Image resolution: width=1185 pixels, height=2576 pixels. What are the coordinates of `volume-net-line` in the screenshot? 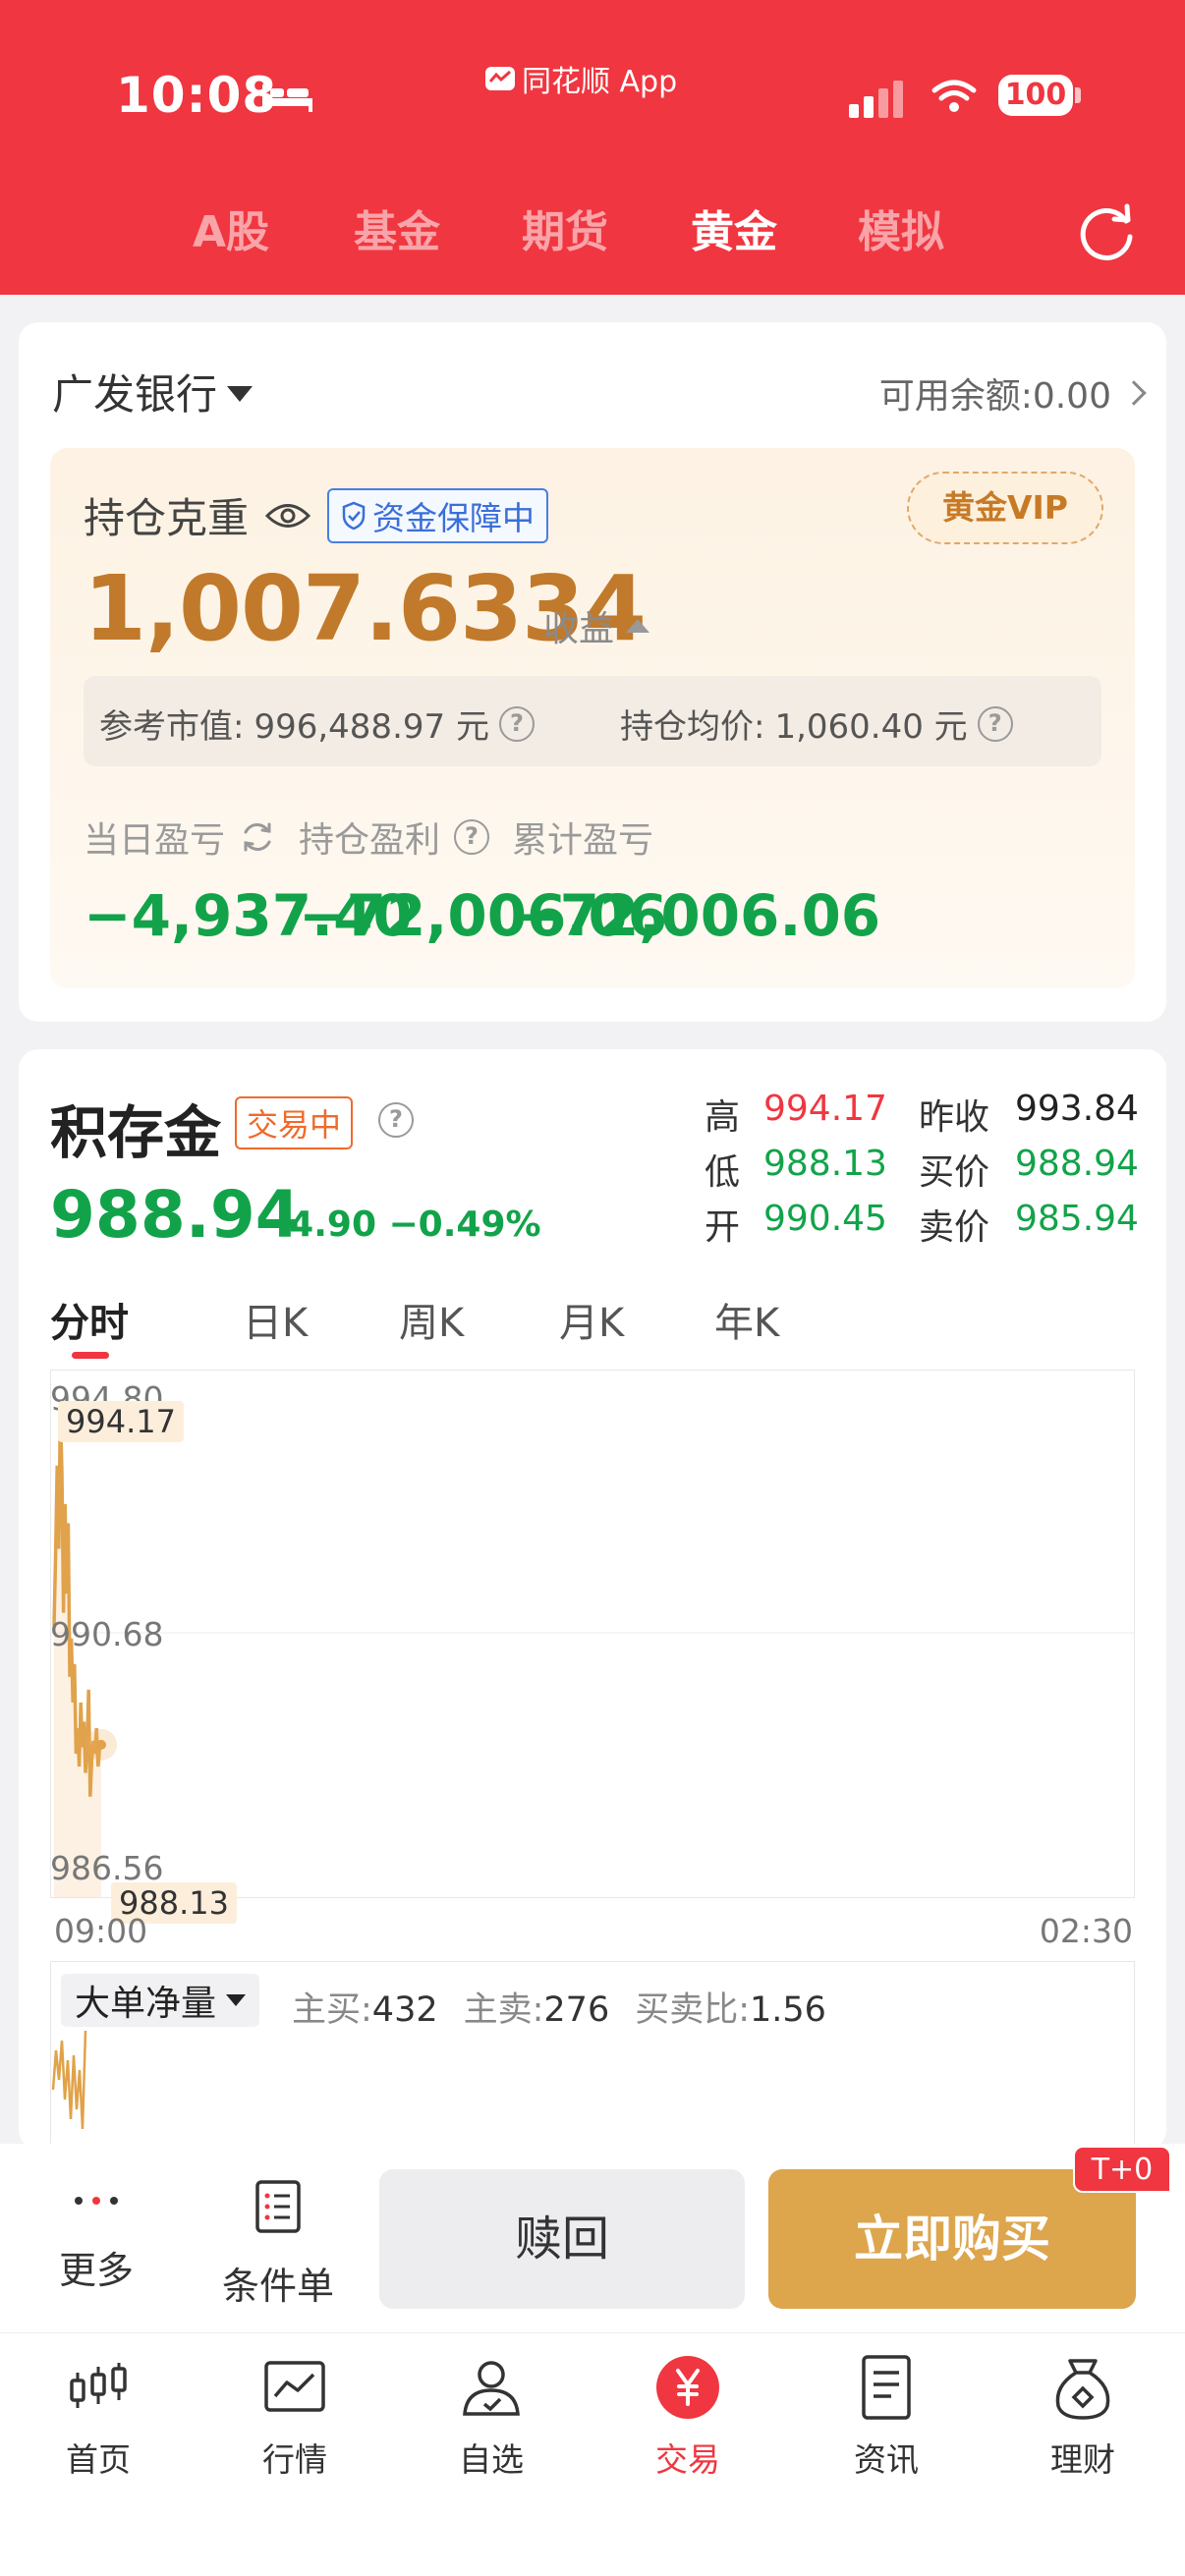 It's located at (69, 2080).